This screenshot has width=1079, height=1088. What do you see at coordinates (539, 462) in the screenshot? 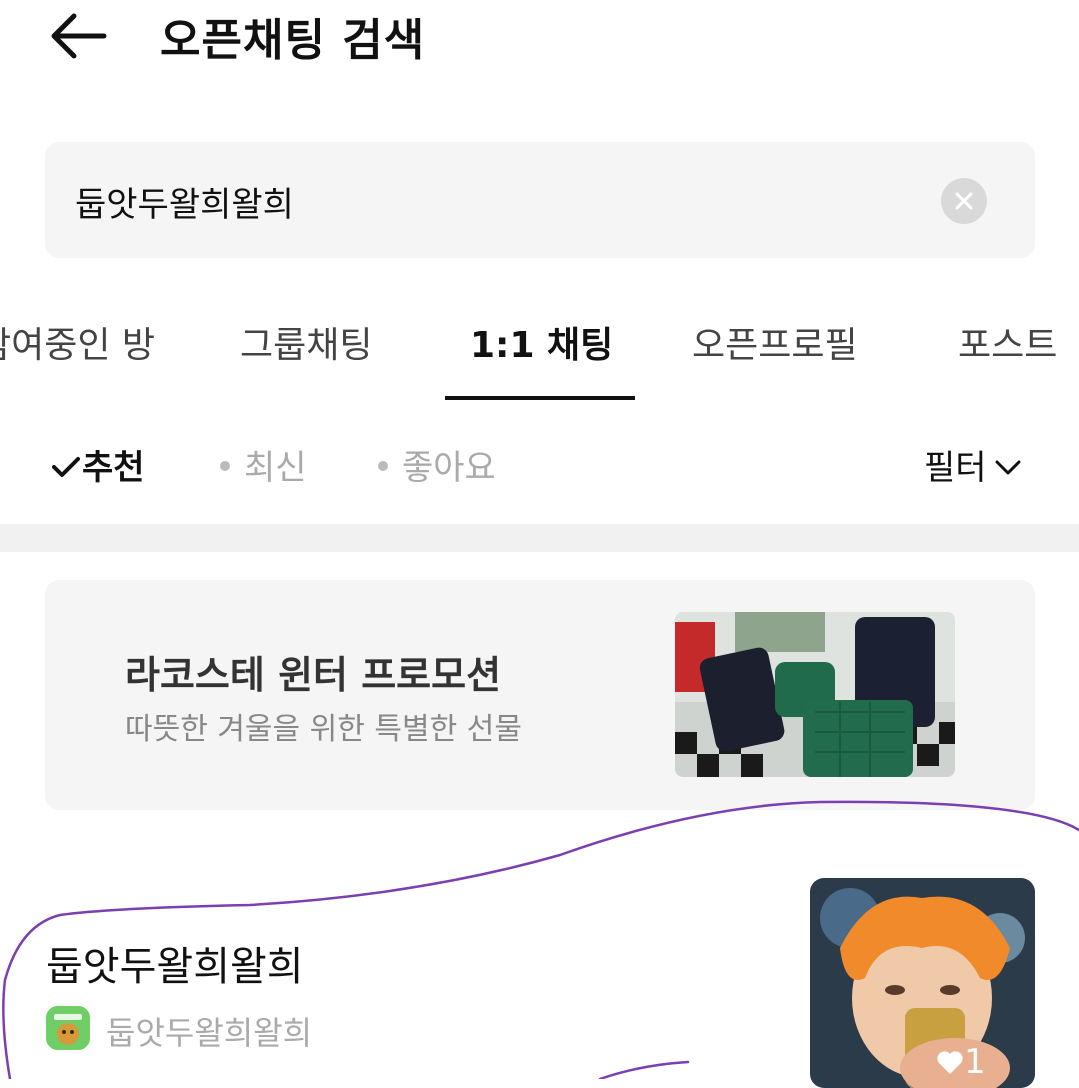
I see `sort-row: 추천 최신 좋아요 필터` at bounding box center [539, 462].